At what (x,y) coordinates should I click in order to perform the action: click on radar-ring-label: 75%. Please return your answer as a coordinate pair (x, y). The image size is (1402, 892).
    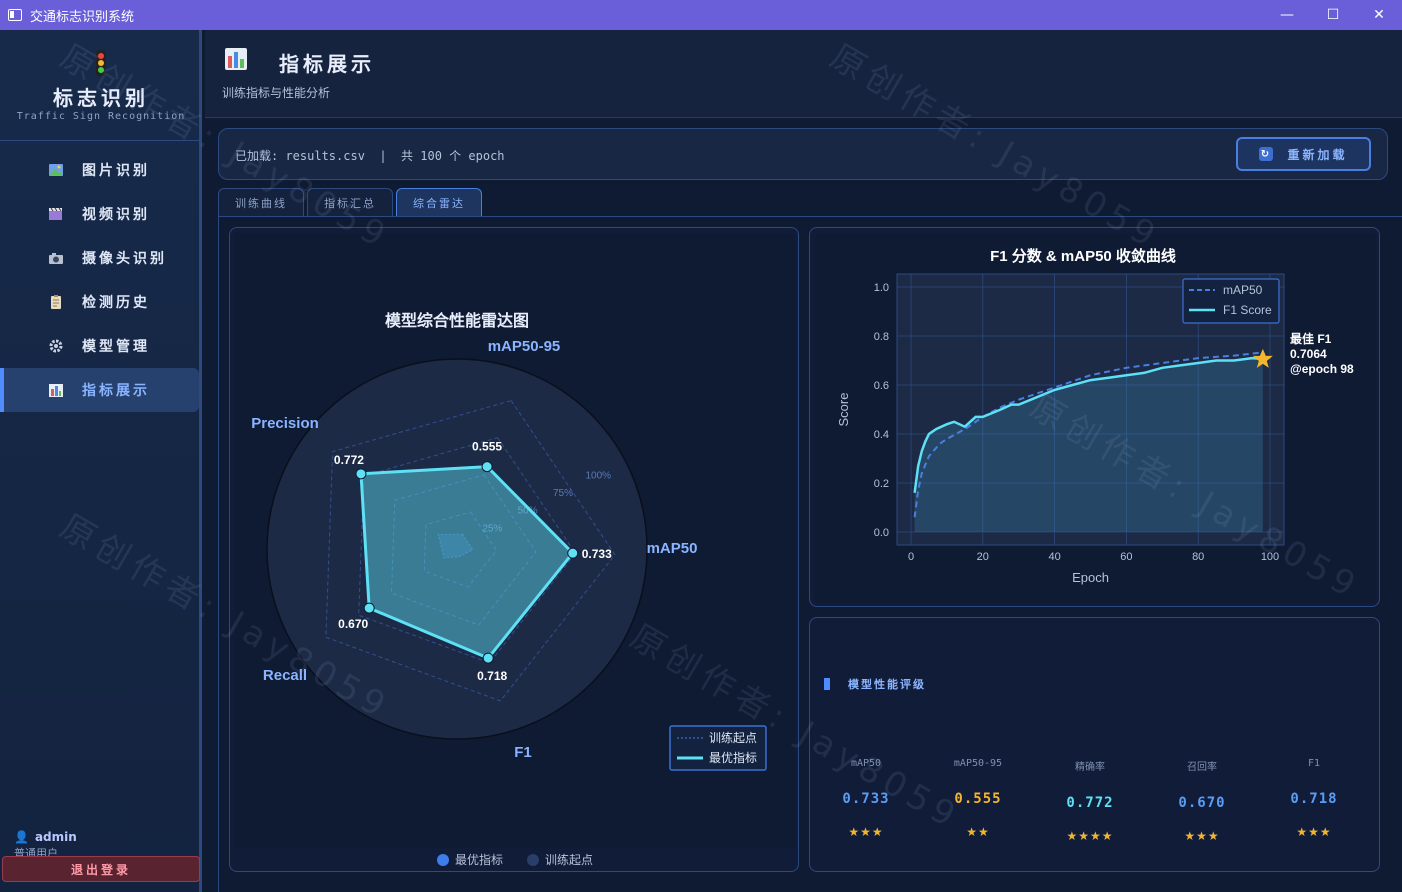
    Looking at the image, I should click on (563, 493).